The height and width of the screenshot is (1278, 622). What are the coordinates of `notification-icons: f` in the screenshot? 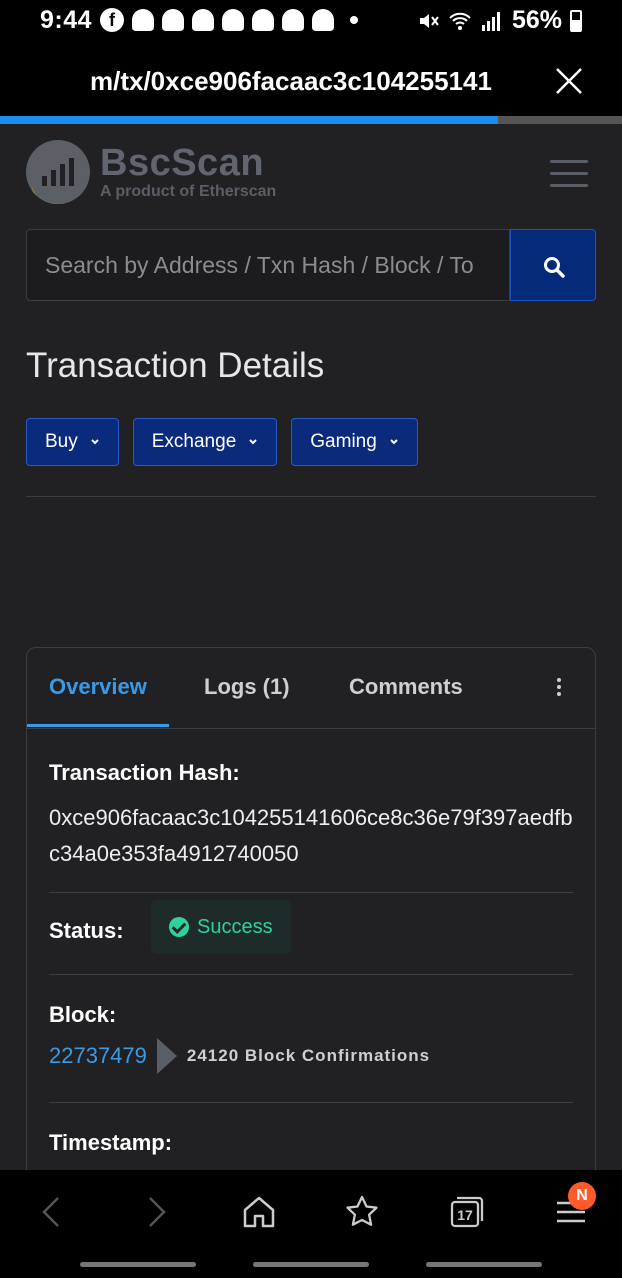 It's located at (229, 20).